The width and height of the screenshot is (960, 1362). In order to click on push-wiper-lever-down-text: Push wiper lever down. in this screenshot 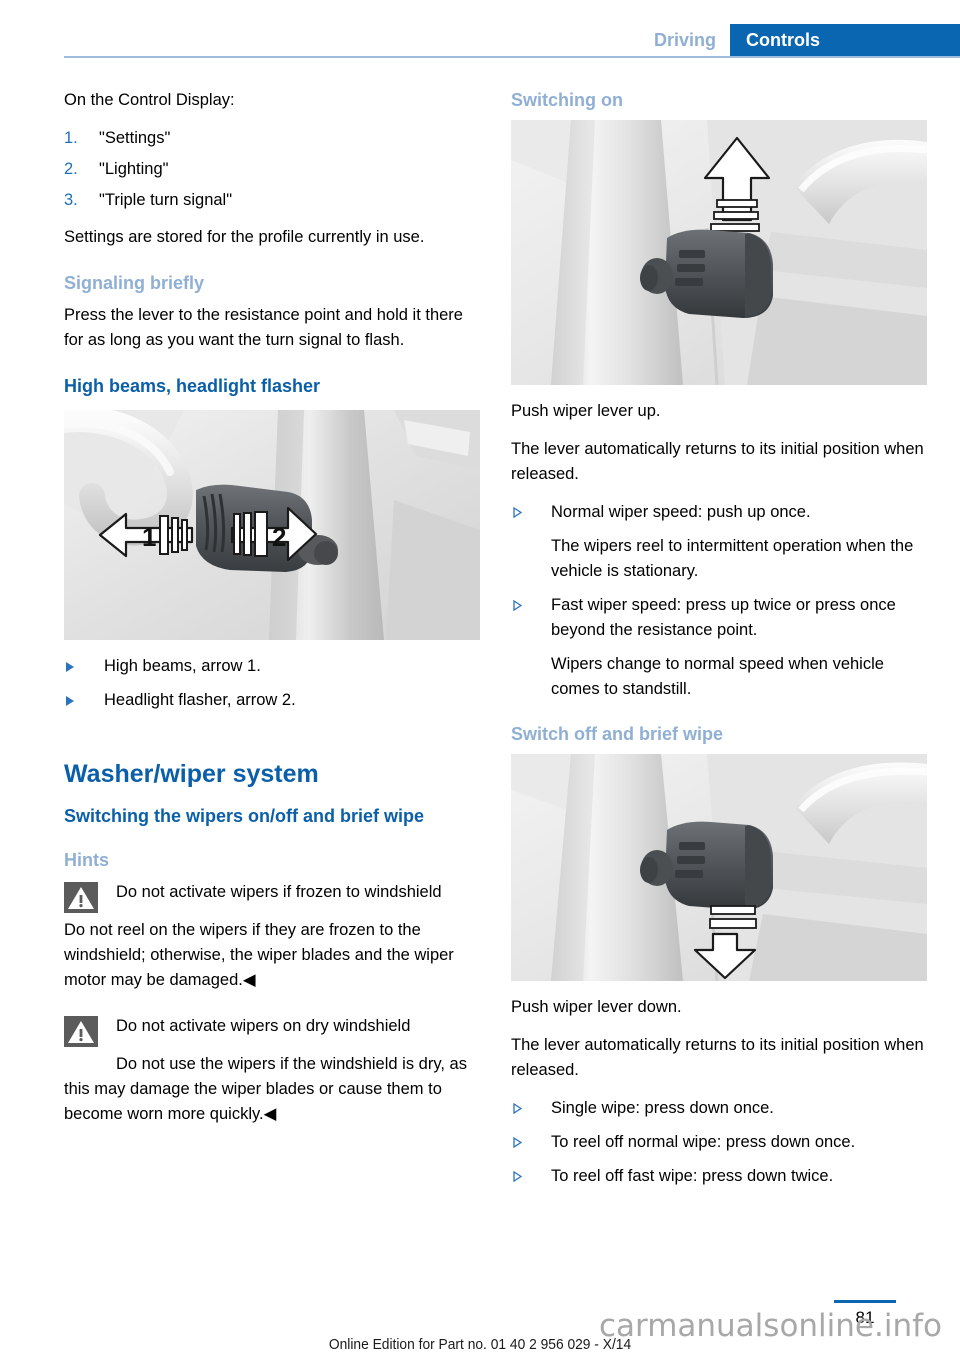, I will do `click(596, 1007)`.